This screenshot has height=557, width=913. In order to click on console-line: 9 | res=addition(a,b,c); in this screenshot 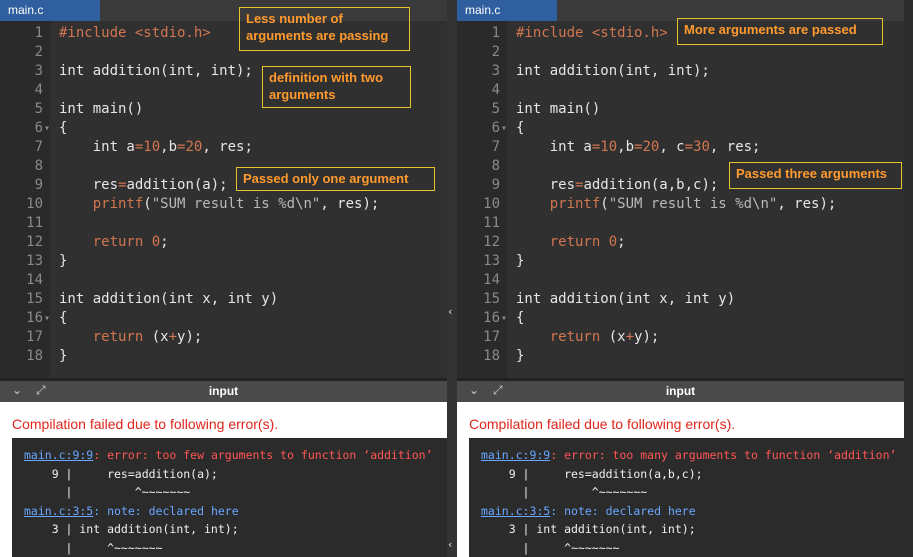, I will do `click(592, 473)`.